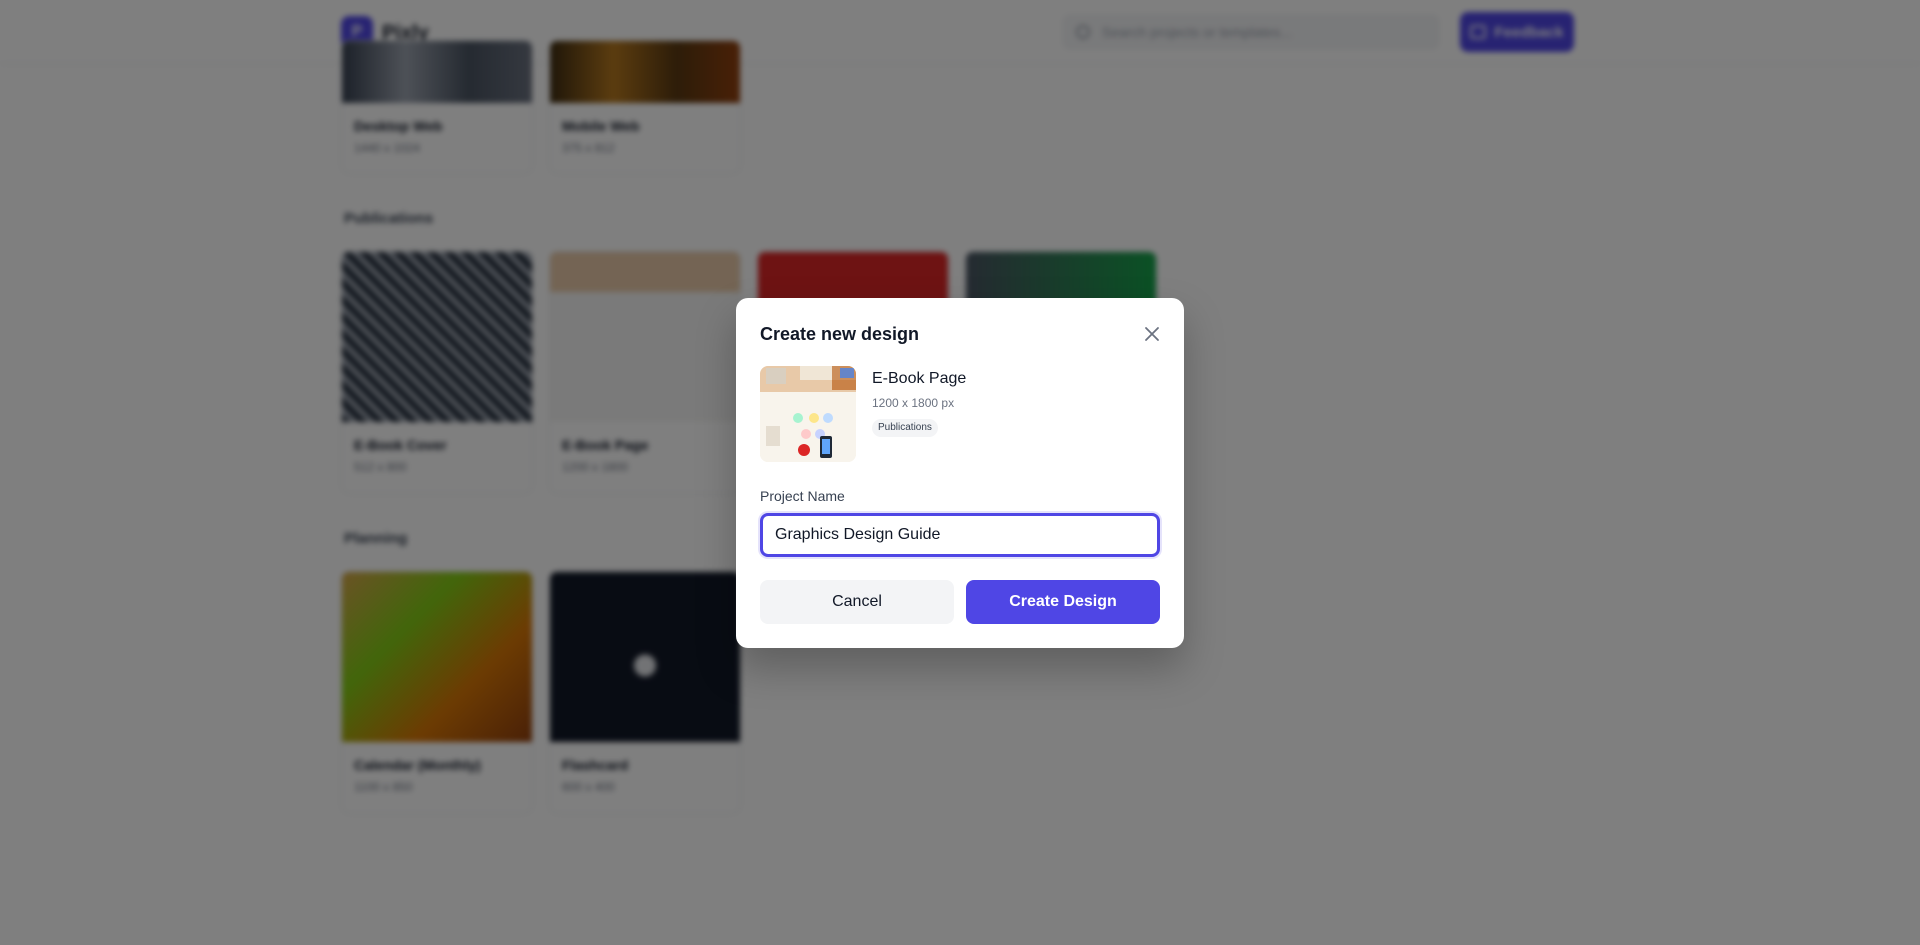 This screenshot has width=1920, height=945. I want to click on close-icon, so click(1152, 334).